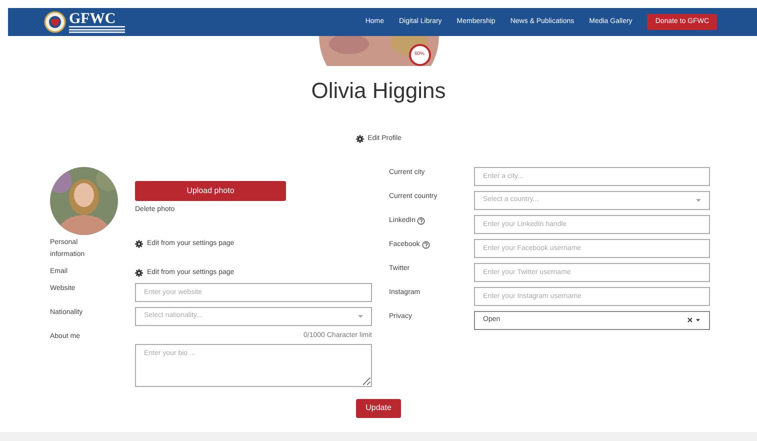  I want to click on logo-text: GFWC, so click(93, 19).